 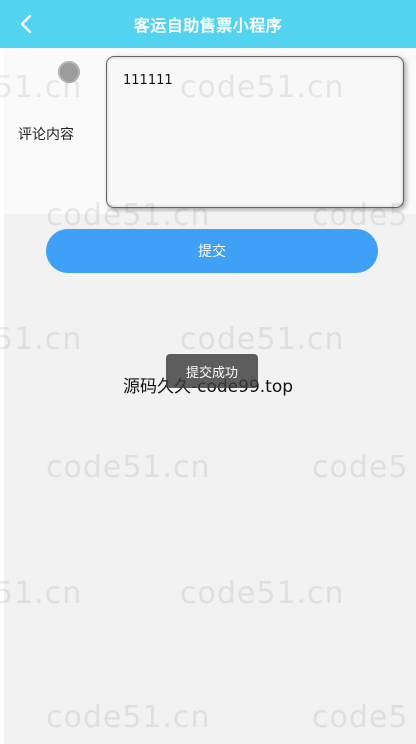 I want to click on toast-text: 提交成功, so click(x=211, y=373).